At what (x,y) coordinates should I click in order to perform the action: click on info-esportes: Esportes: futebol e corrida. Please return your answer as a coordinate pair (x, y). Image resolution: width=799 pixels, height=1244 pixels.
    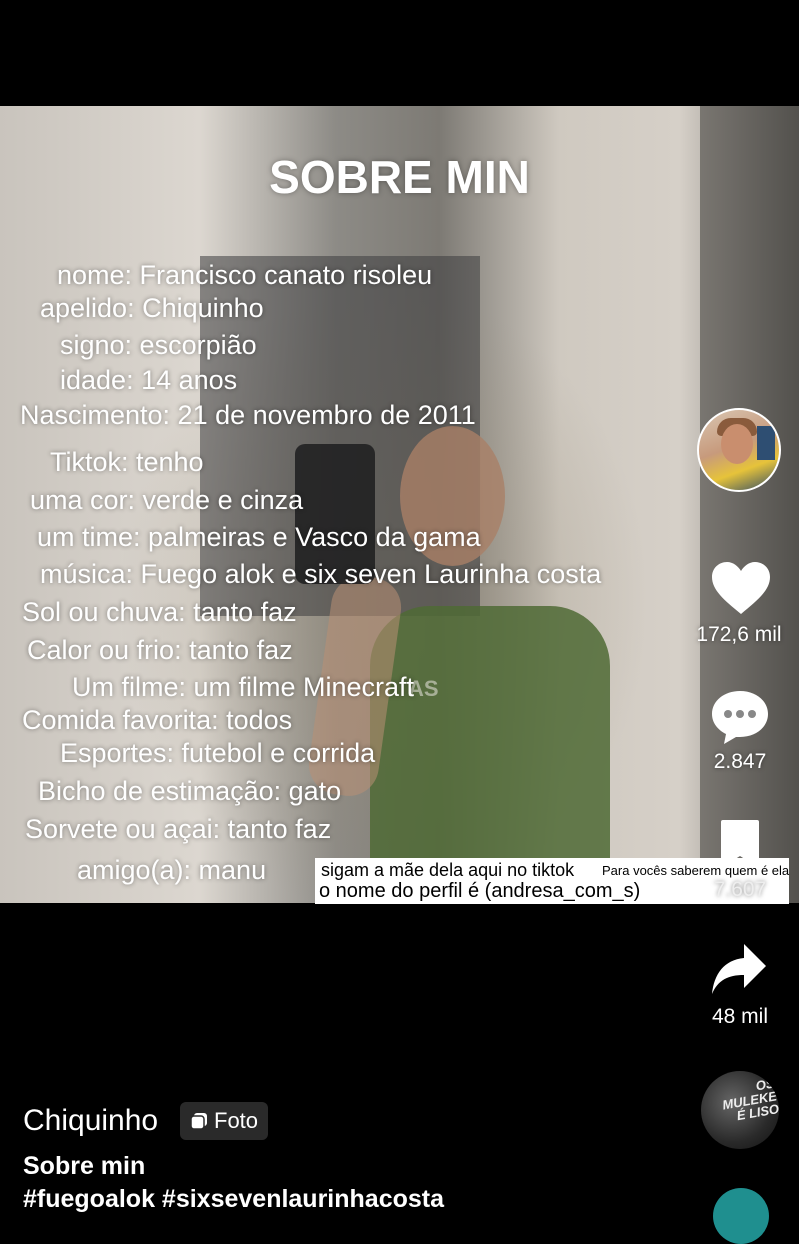
    Looking at the image, I should click on (218, 753).